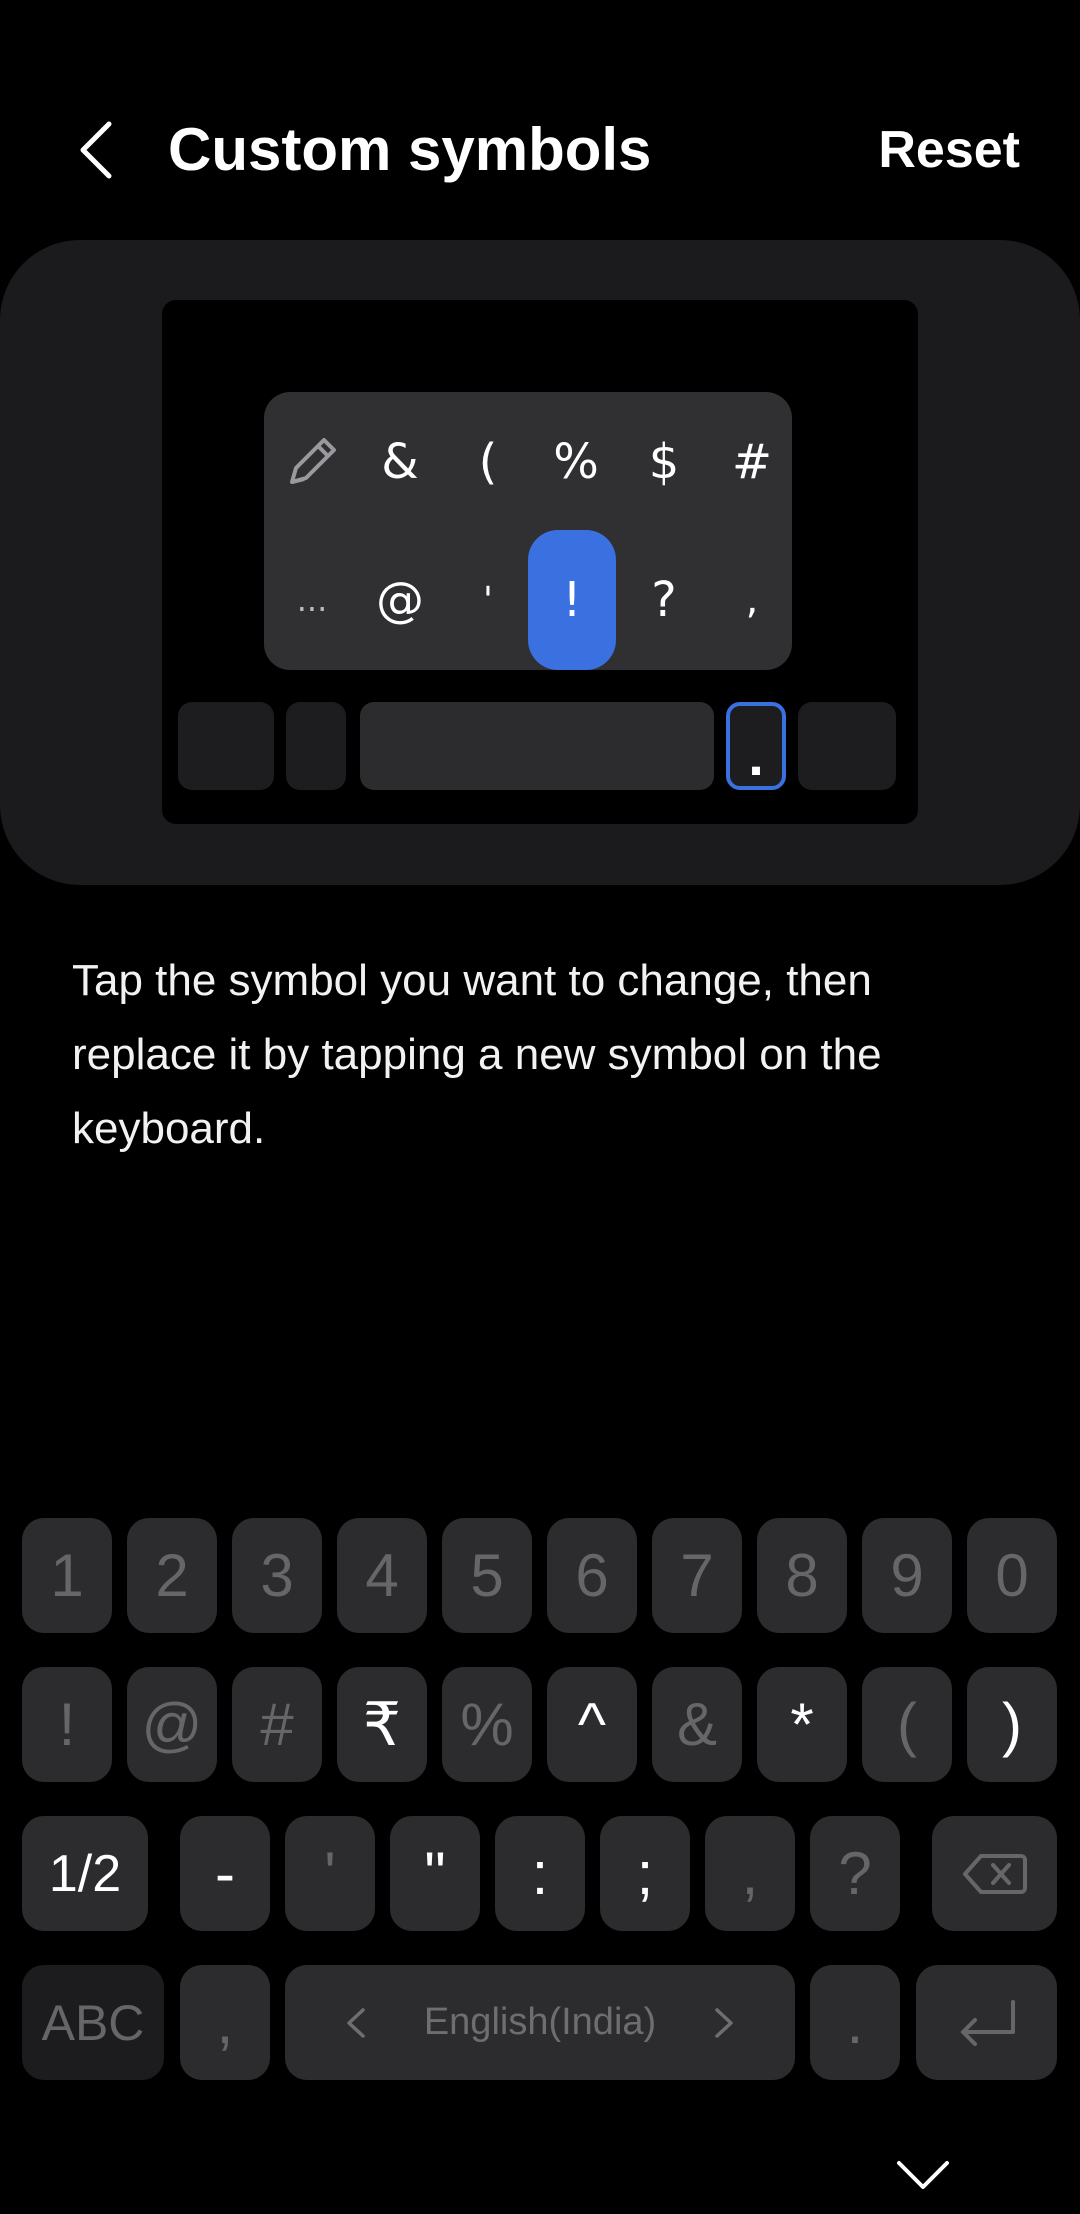 The image size is (1080, 2214). Describe the element at coordinates (382, 1575) in the screenshot. I see `key-4: 4` at that location.